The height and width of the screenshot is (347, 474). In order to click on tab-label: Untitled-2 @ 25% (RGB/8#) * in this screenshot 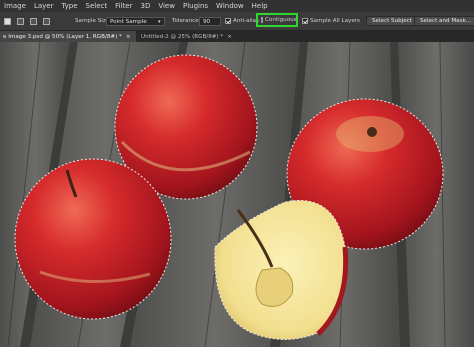, I will do `click(182, 36)`.